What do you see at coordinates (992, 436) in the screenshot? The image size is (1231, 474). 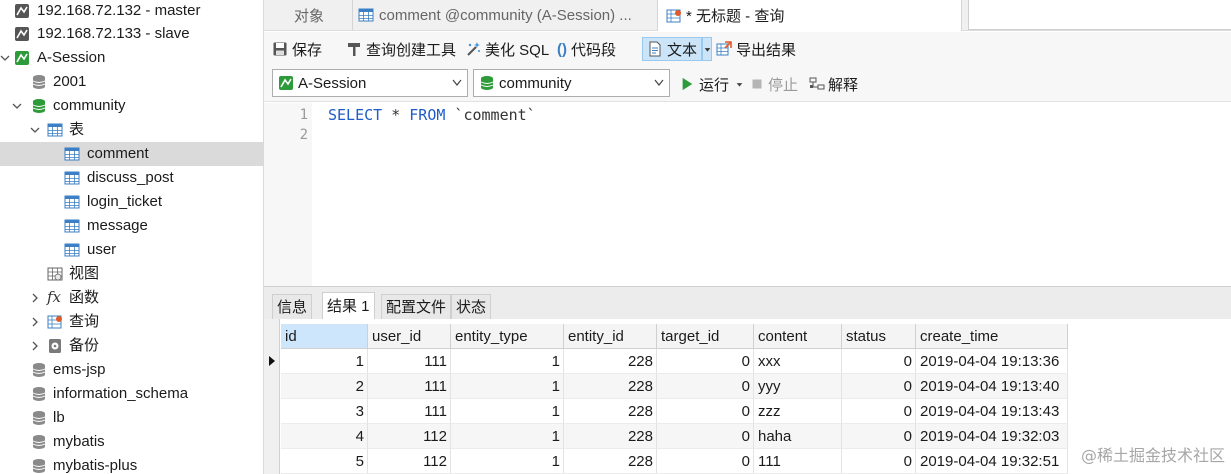 I see `cell-create-time: 2019-04-04 19:32:03` at bounding box center [992, 436].